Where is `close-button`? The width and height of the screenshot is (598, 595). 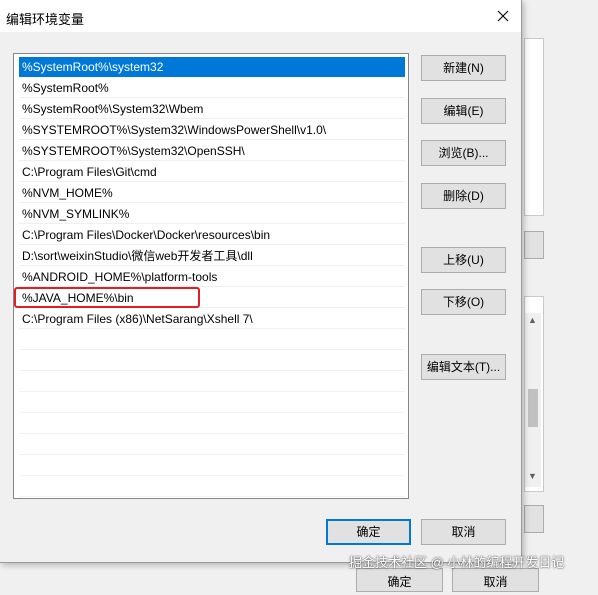 close-button is located at coordinates (503, 16).